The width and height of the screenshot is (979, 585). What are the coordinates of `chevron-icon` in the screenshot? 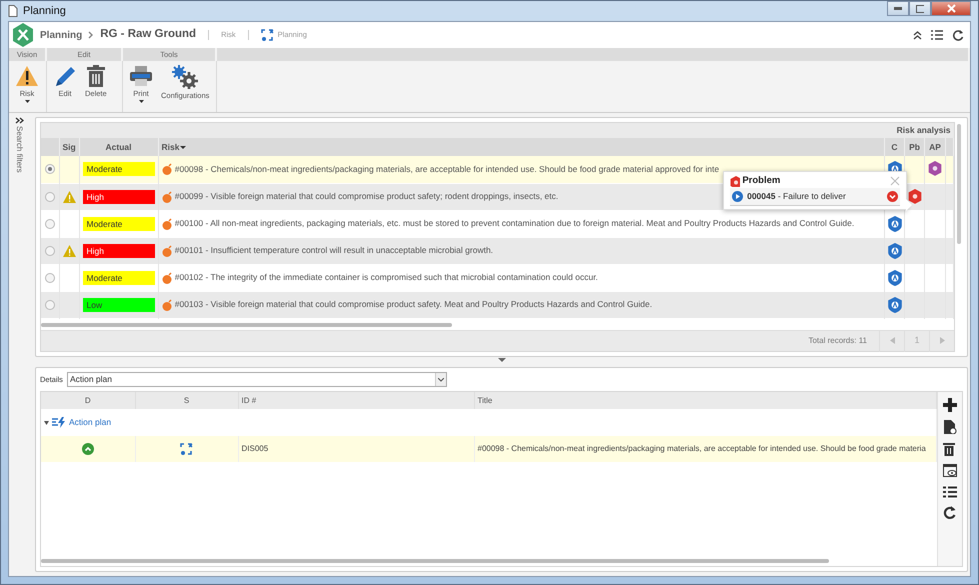 It's located at (91, 35).